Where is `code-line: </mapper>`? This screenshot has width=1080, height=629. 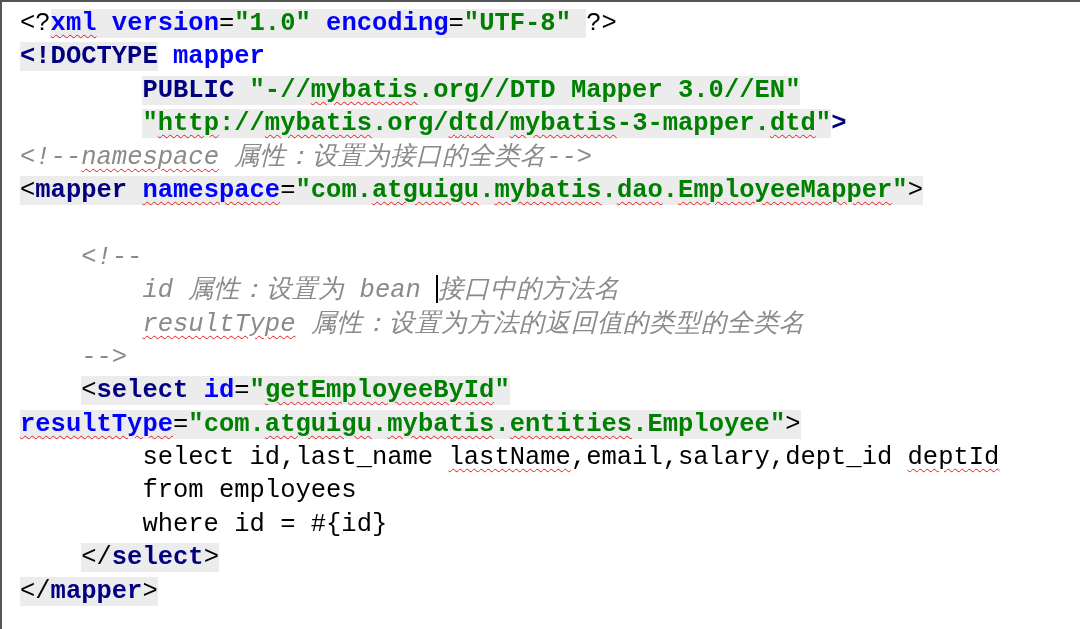
code-line: </mapper> is located at coordinates (89, 591).